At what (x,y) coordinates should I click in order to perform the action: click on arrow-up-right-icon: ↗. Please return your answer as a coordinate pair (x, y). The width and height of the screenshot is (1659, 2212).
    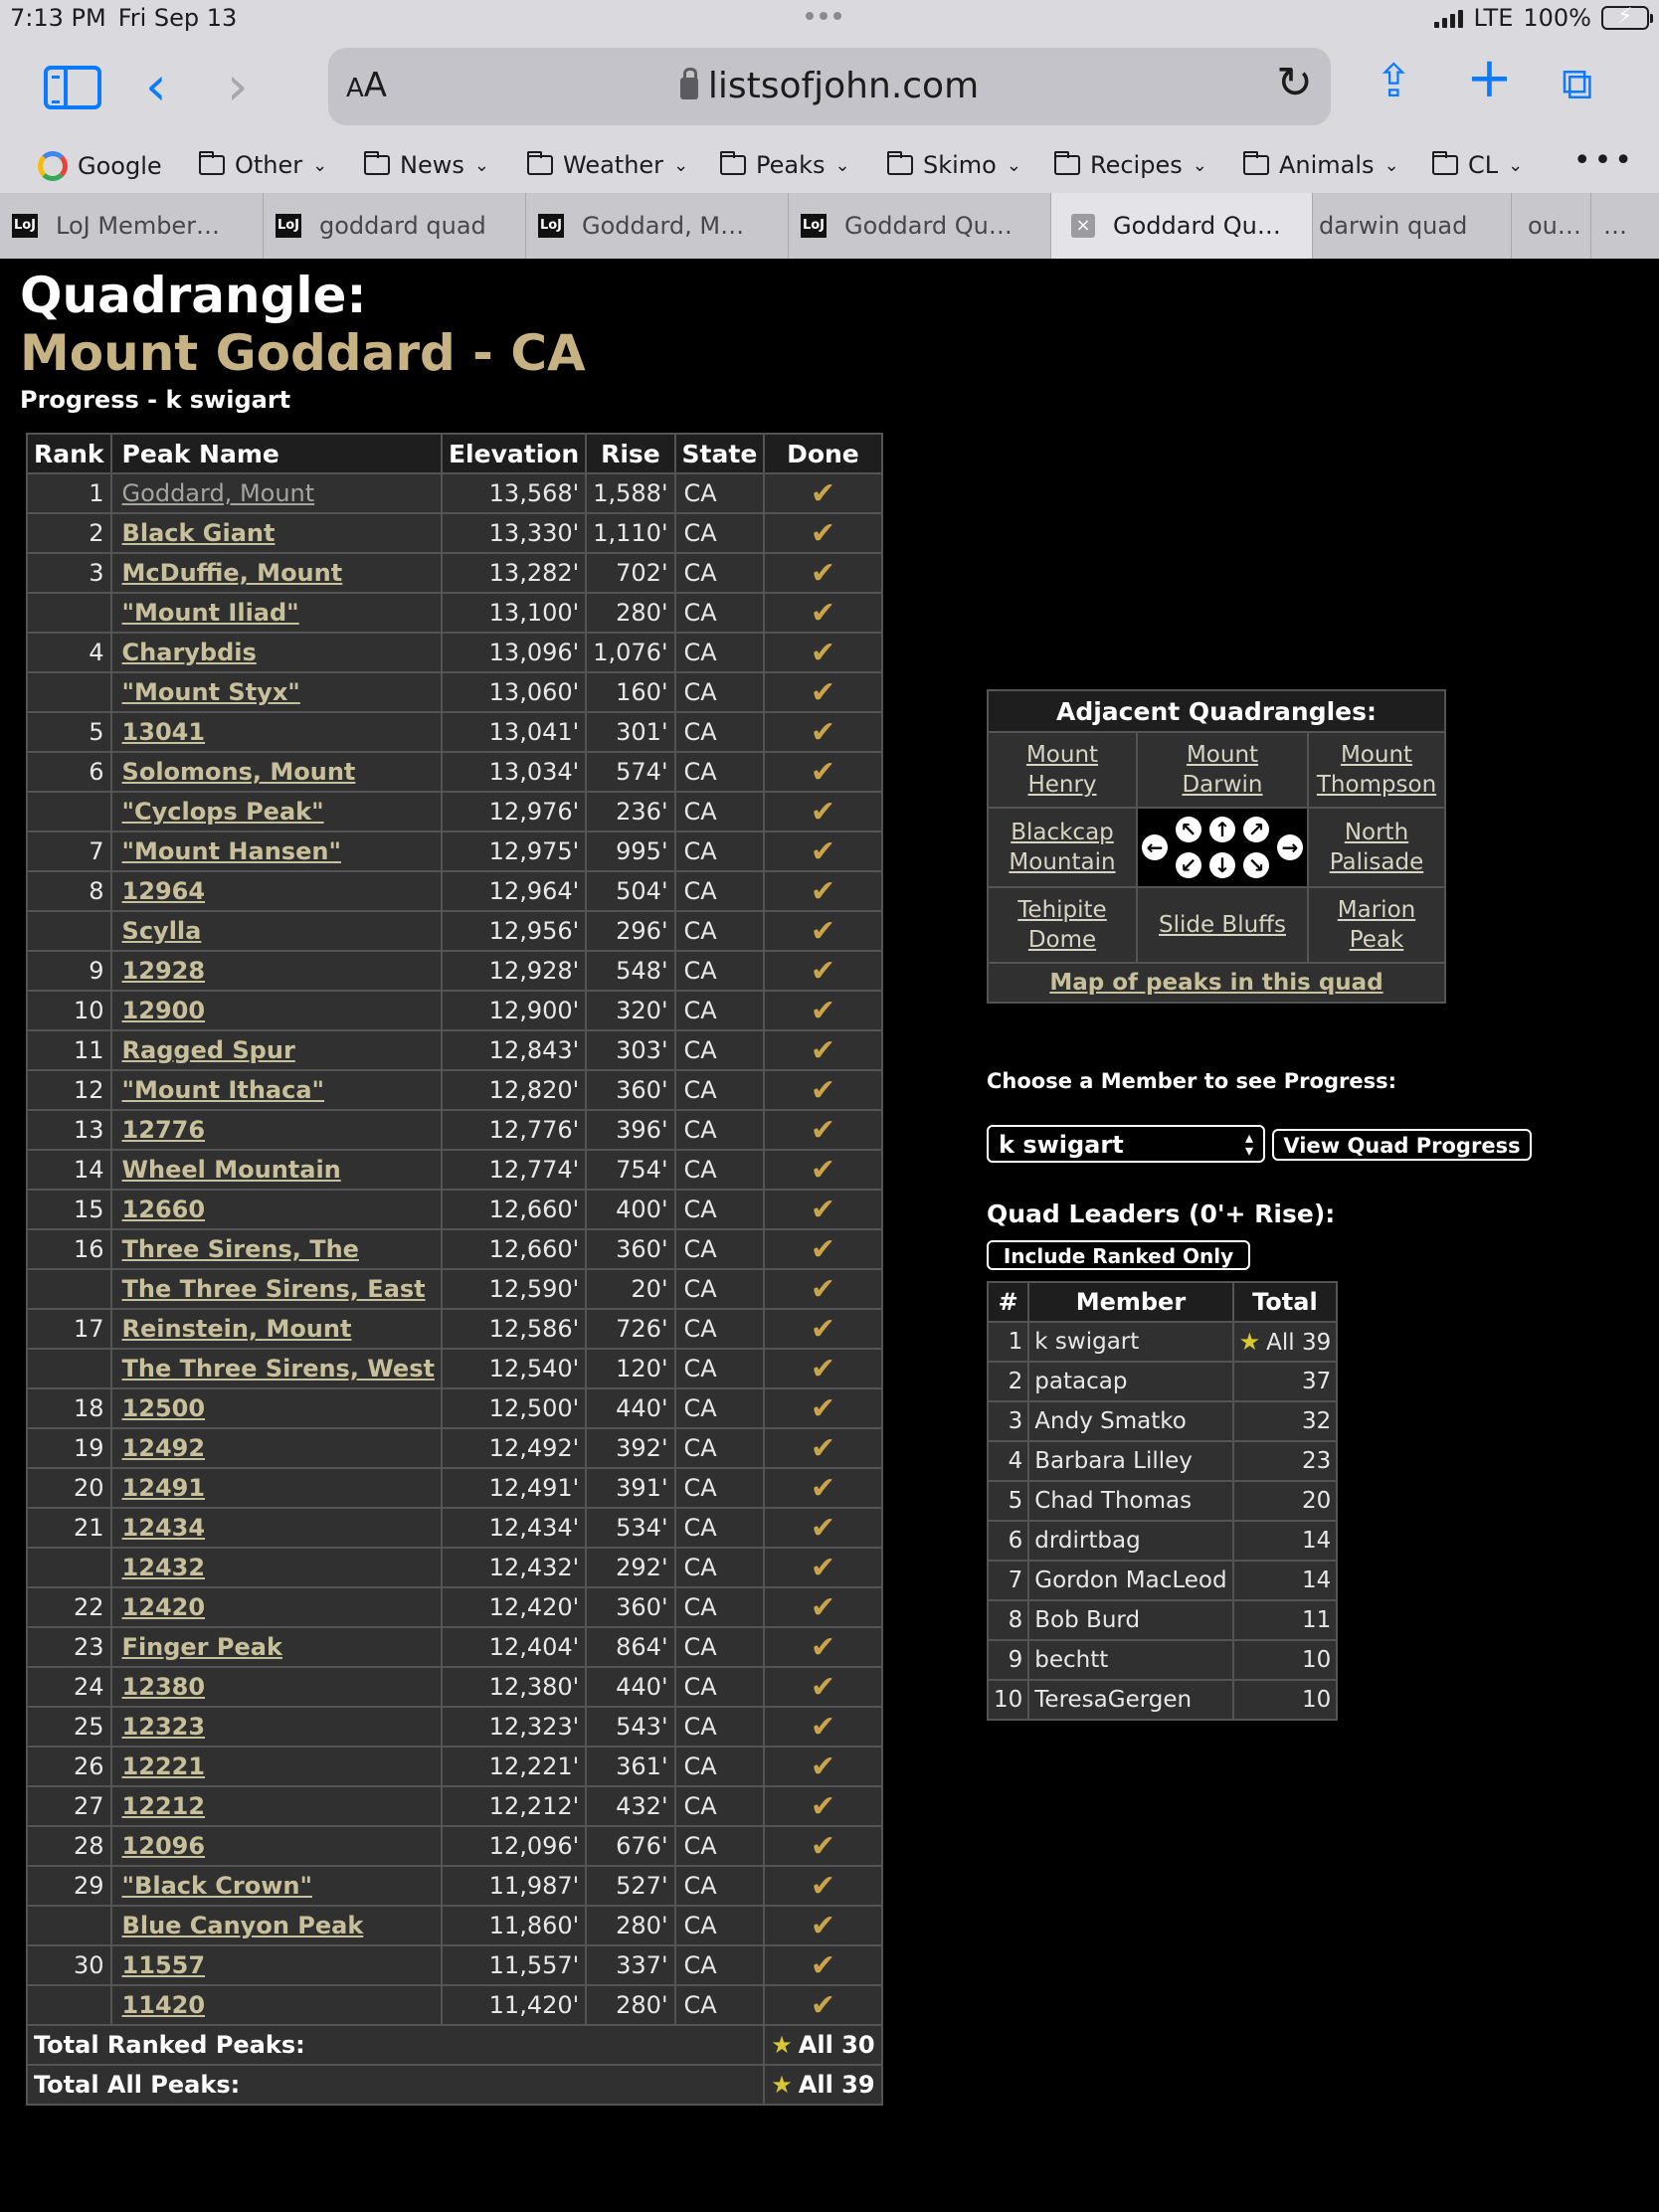
    Looking at the image, I should click on (1256, 829).